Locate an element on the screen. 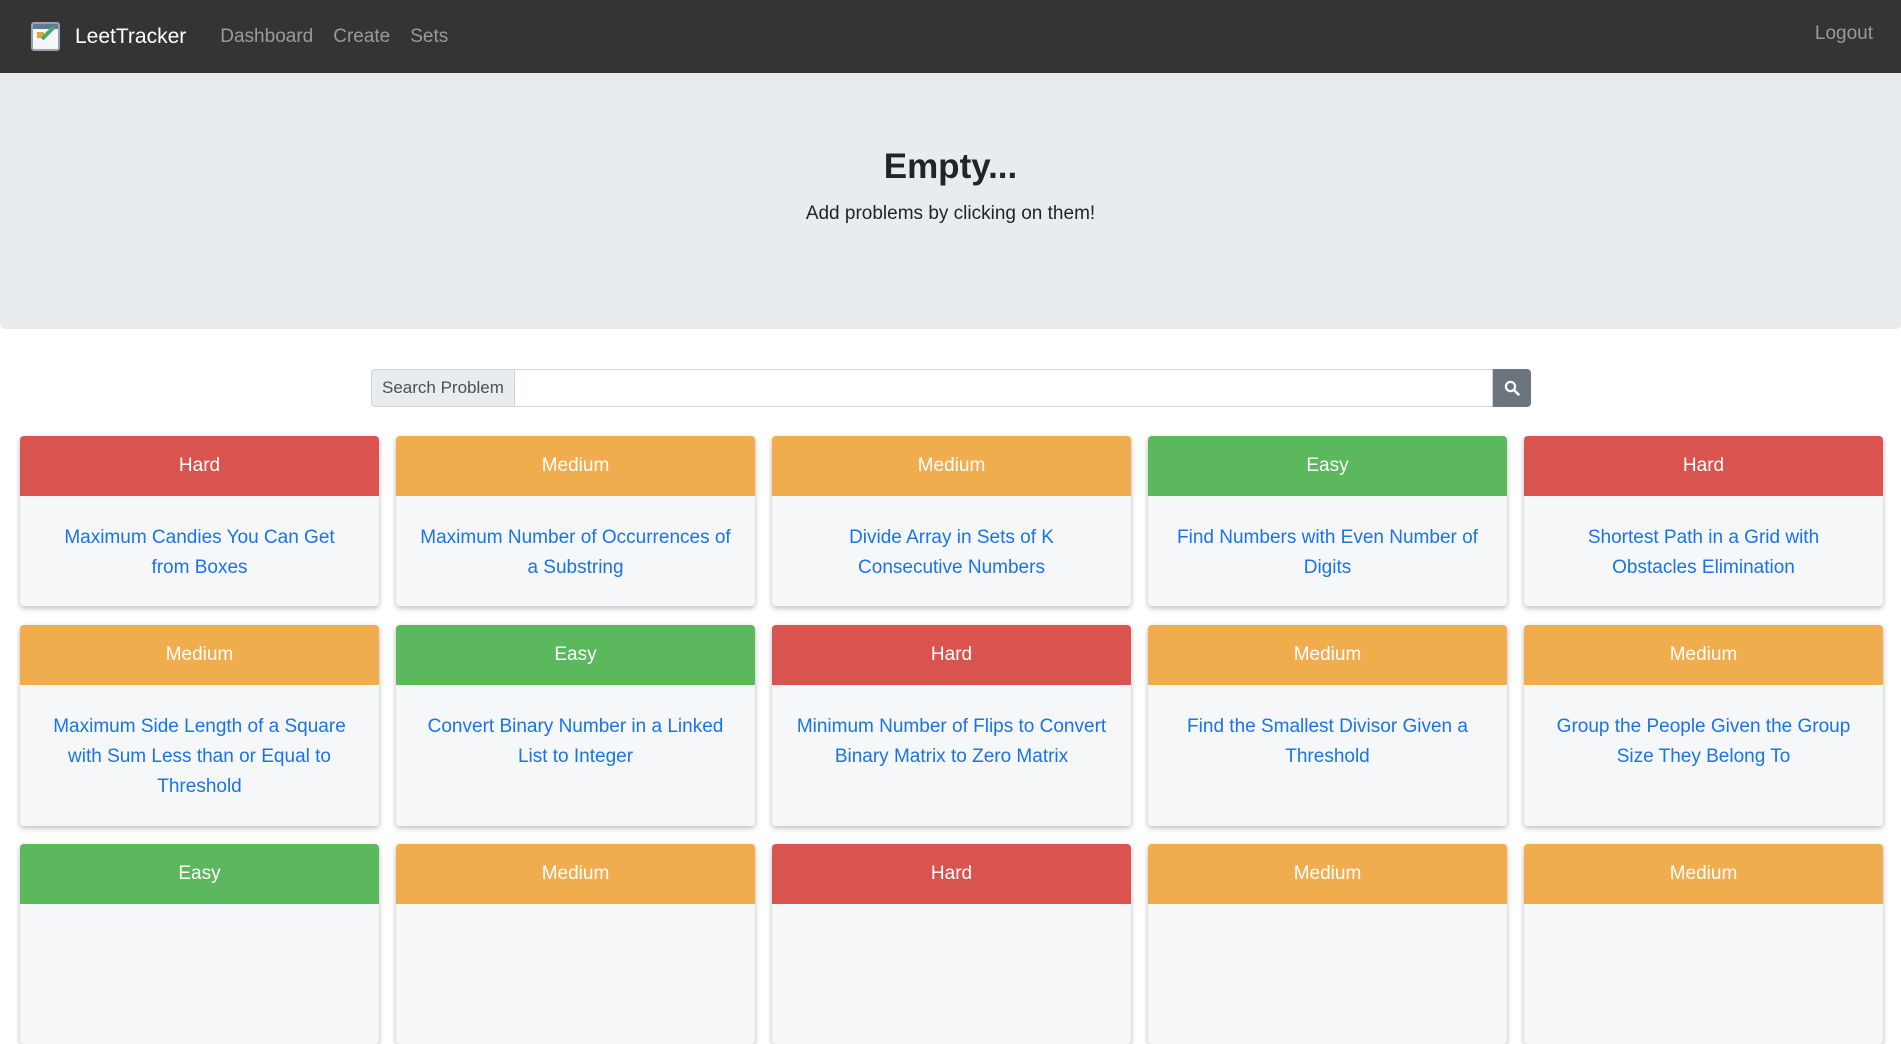 The image size is (1901, 1044). brand-name: LeetTracker is located at coordinates (130, 37).